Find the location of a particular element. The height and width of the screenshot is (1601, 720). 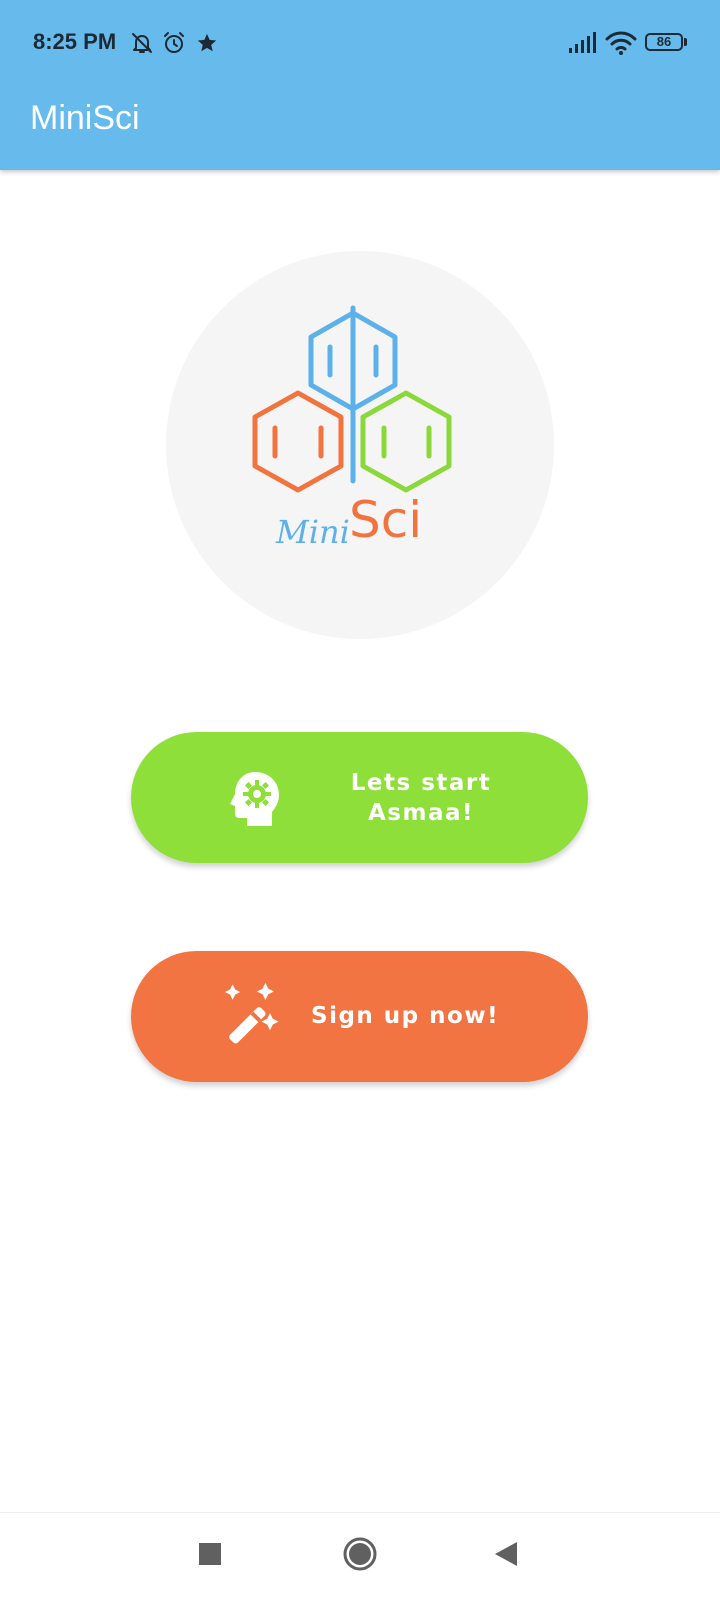

recents-square-icon is located at coordinates (210, 1554).